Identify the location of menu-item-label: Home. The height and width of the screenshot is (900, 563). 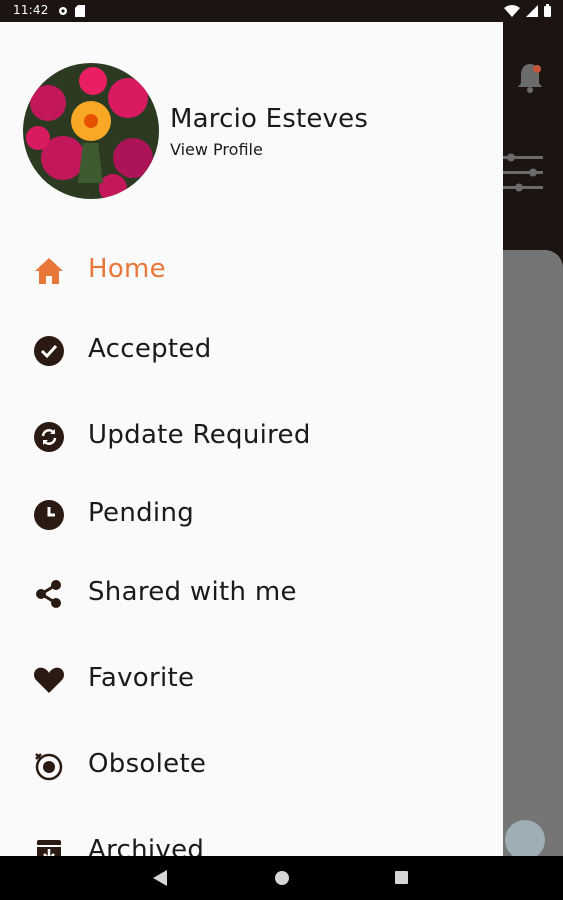
(127, 269).